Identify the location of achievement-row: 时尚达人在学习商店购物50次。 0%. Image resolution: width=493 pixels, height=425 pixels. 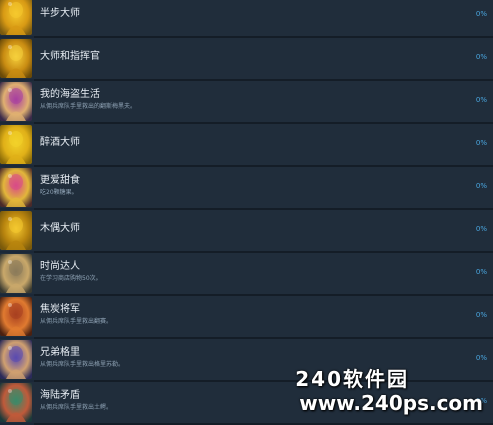
(246, 274).